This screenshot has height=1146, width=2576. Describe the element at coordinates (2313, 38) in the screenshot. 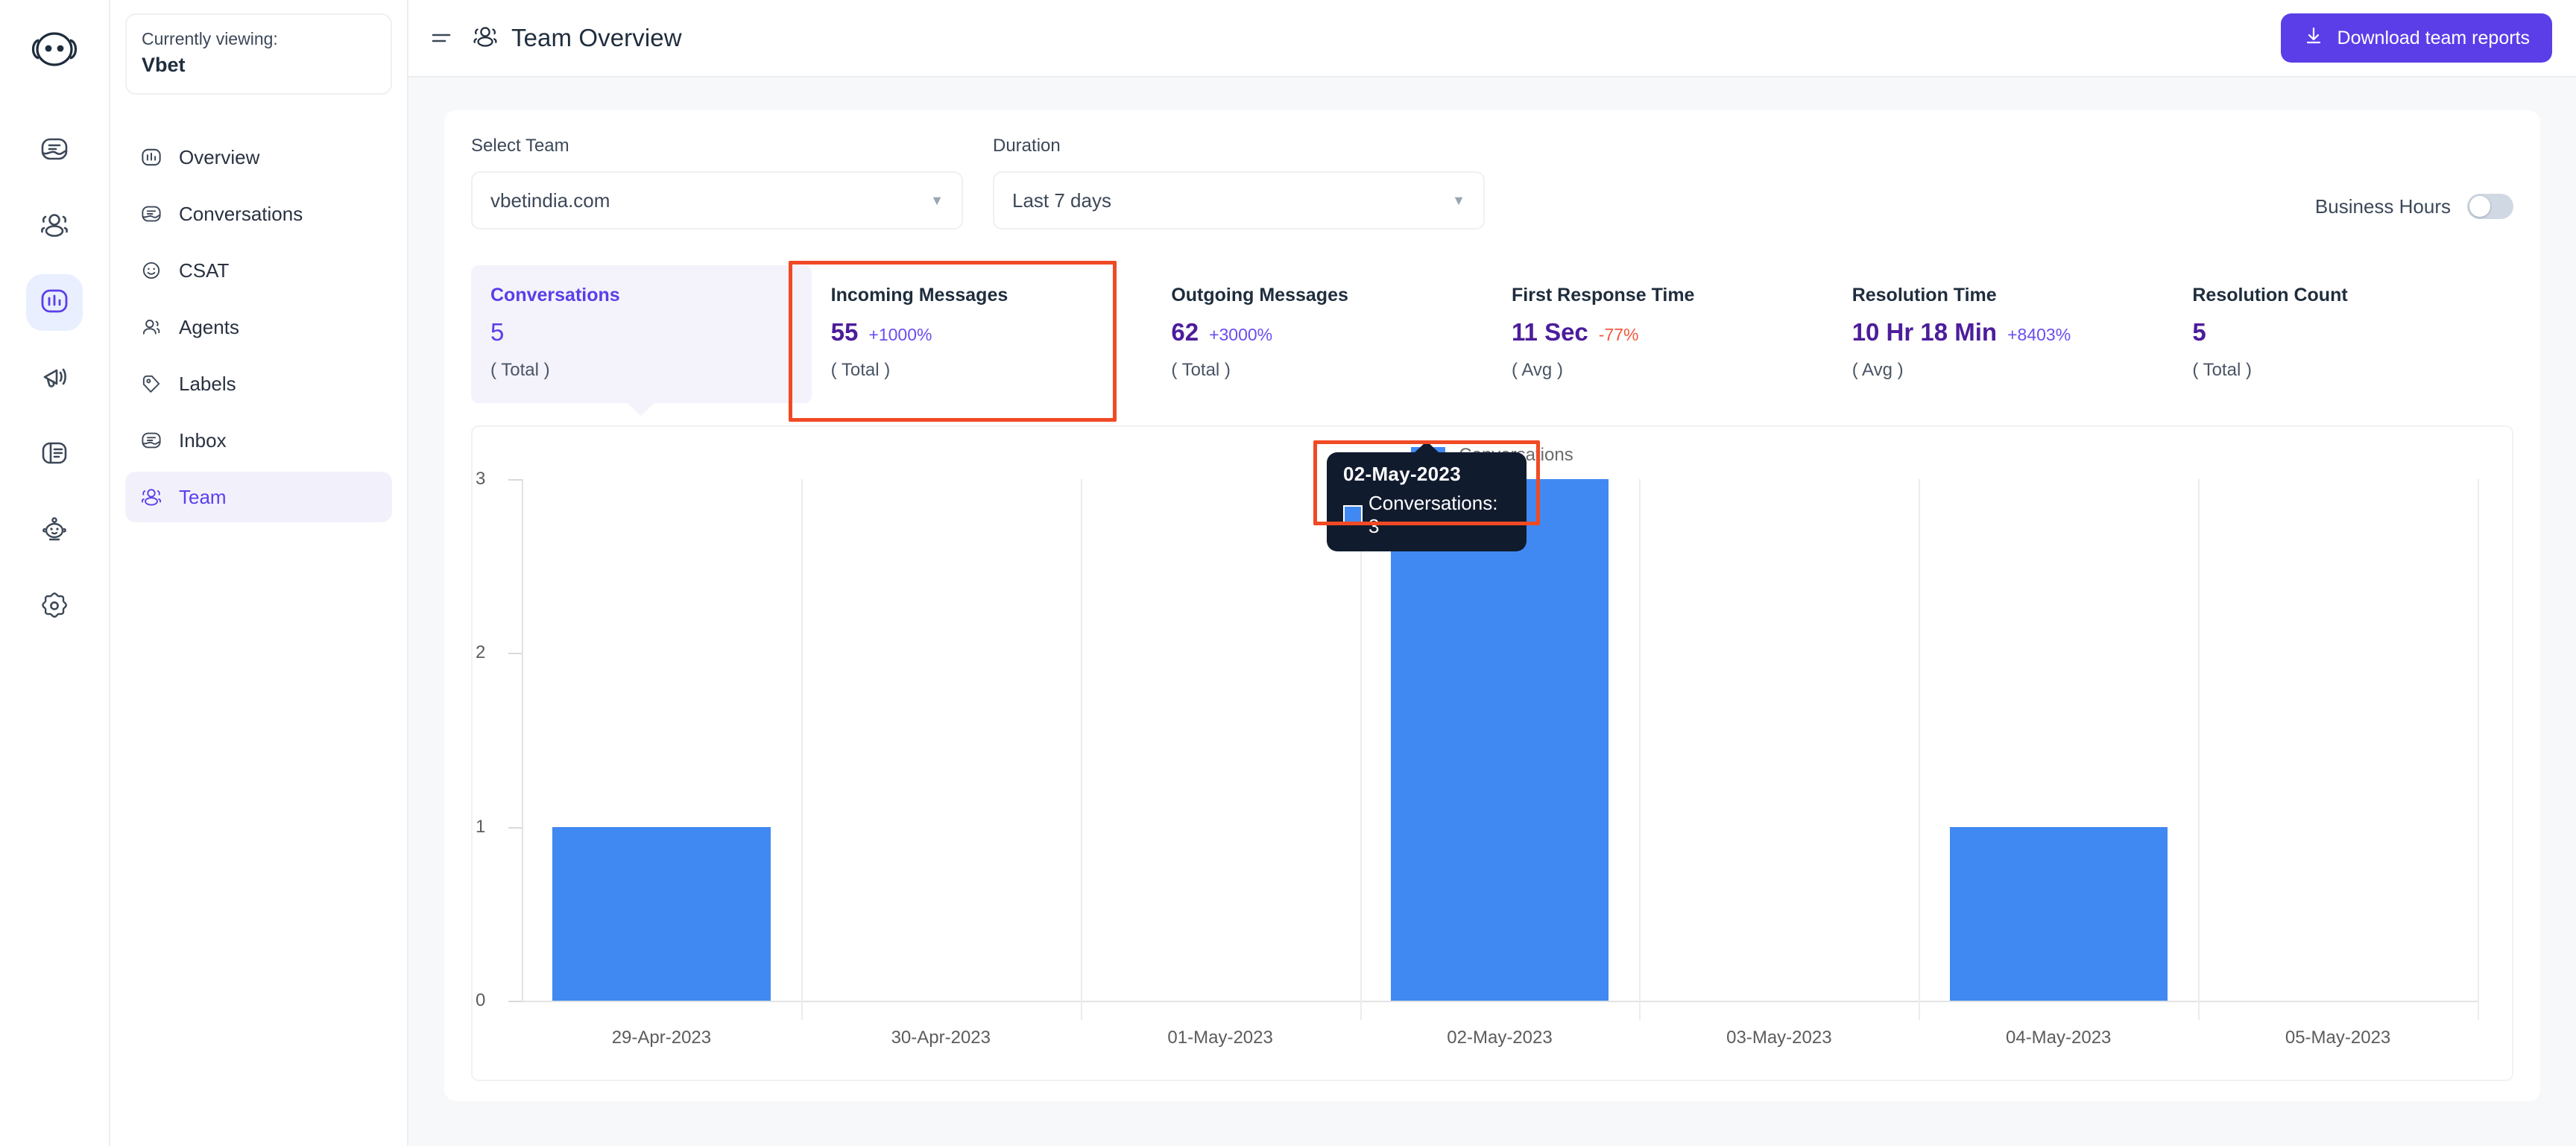

I see `download-icon` at that location.